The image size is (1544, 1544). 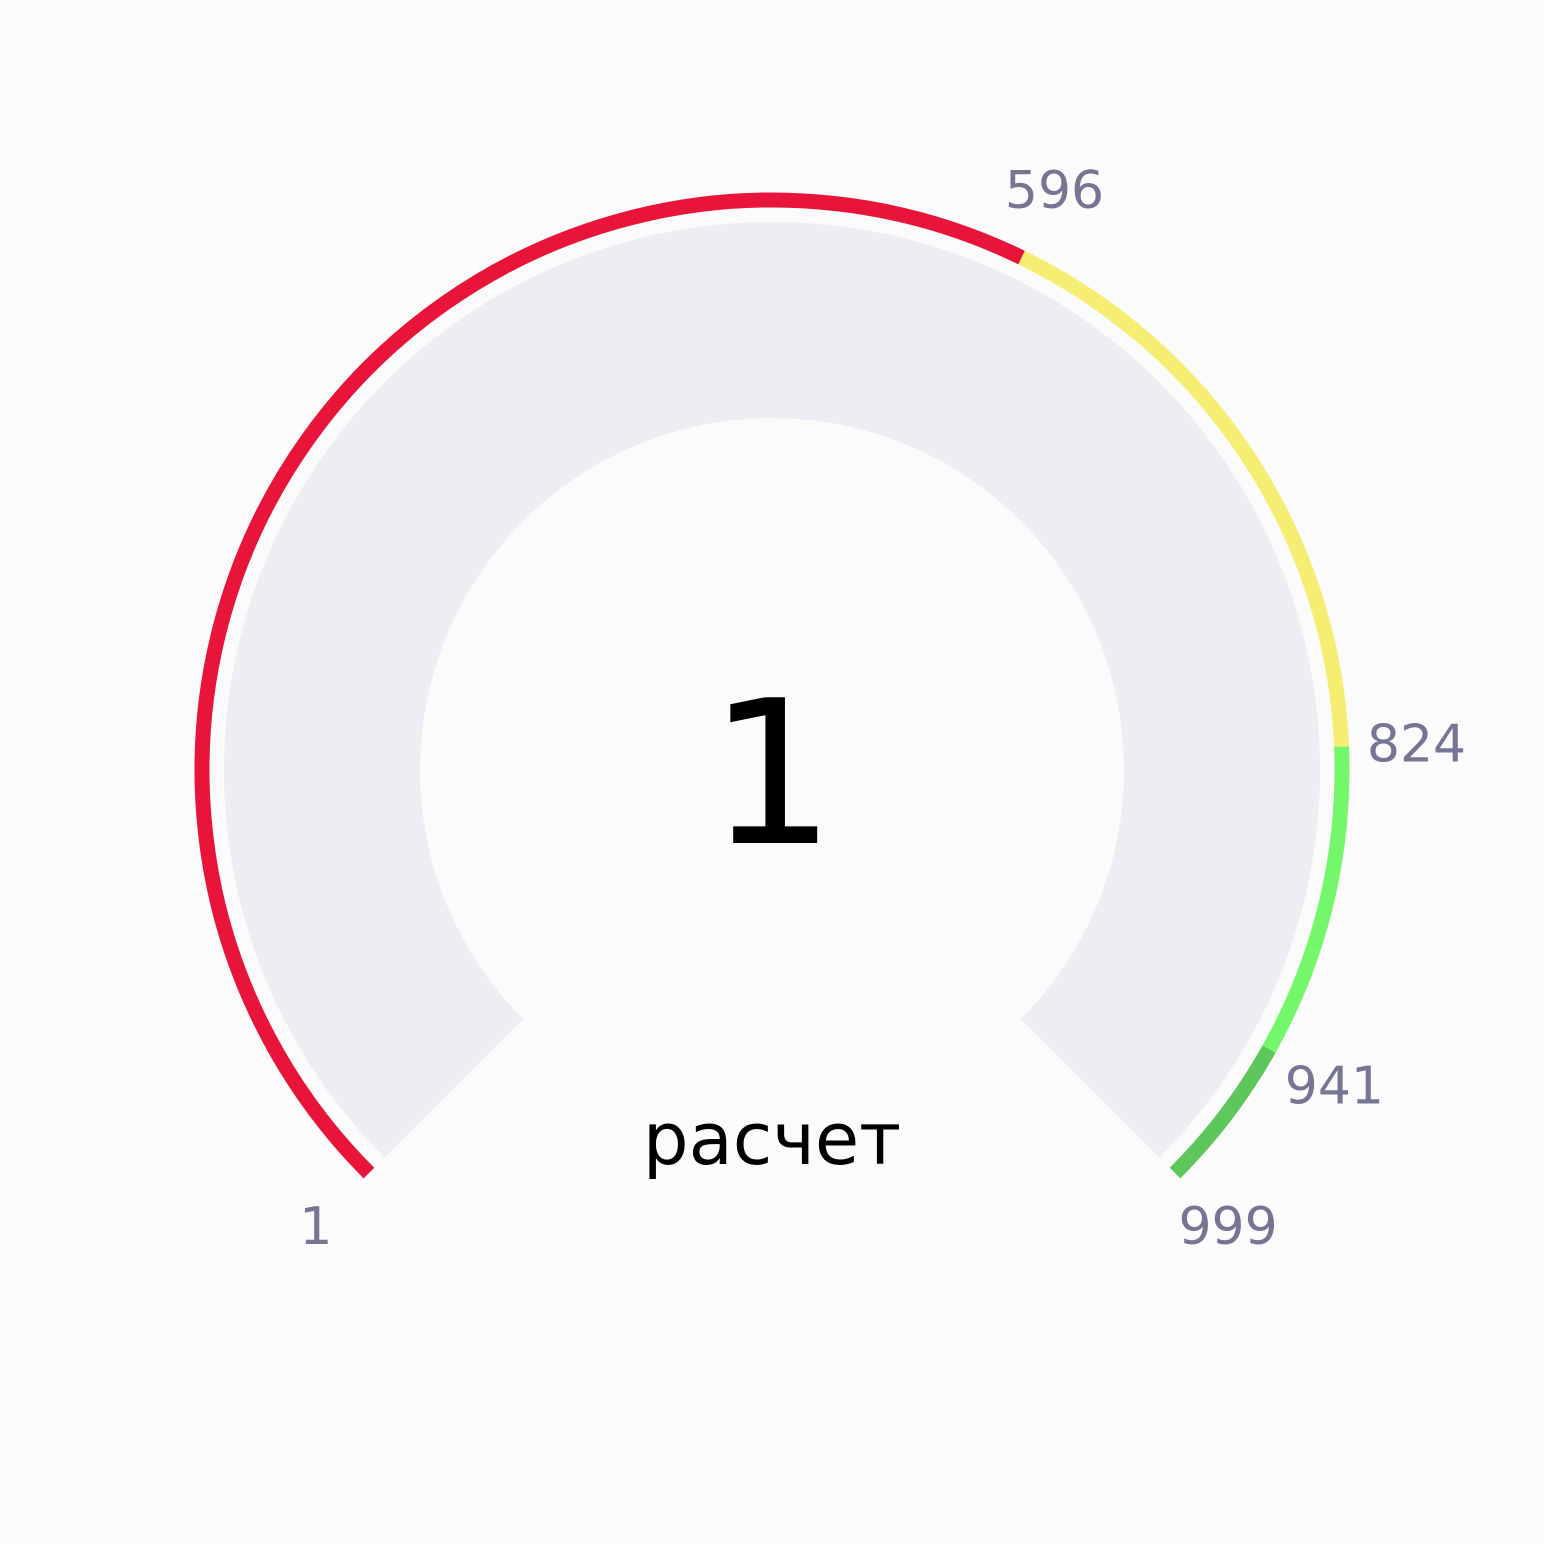 What do you see at coordinates (315, 1227) in the screenshot?
I see `tick-label-1: 1` at bounding box center [315, 1227].